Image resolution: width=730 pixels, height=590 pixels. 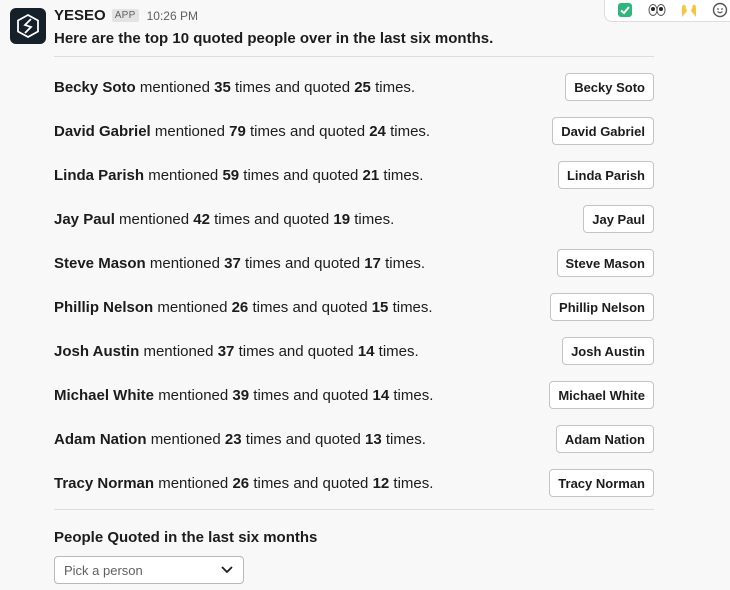 I want to click on person-button: Jay Paul, so click(x=618, y=219).